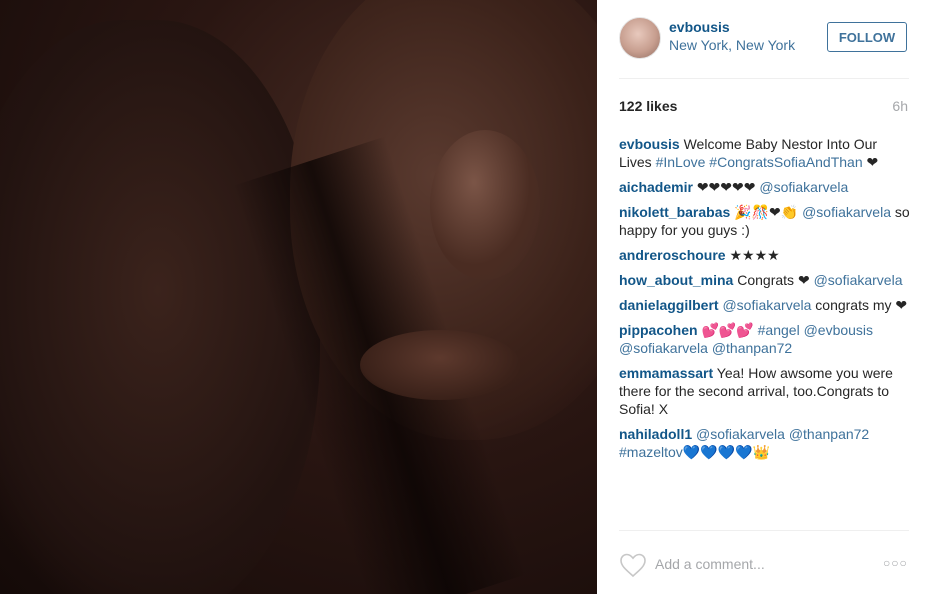 The width and height of the screenshot is (925, 594). Describe the element at coordinates (755, 564) in the screenshot. I see `add-comment-input` at that location.